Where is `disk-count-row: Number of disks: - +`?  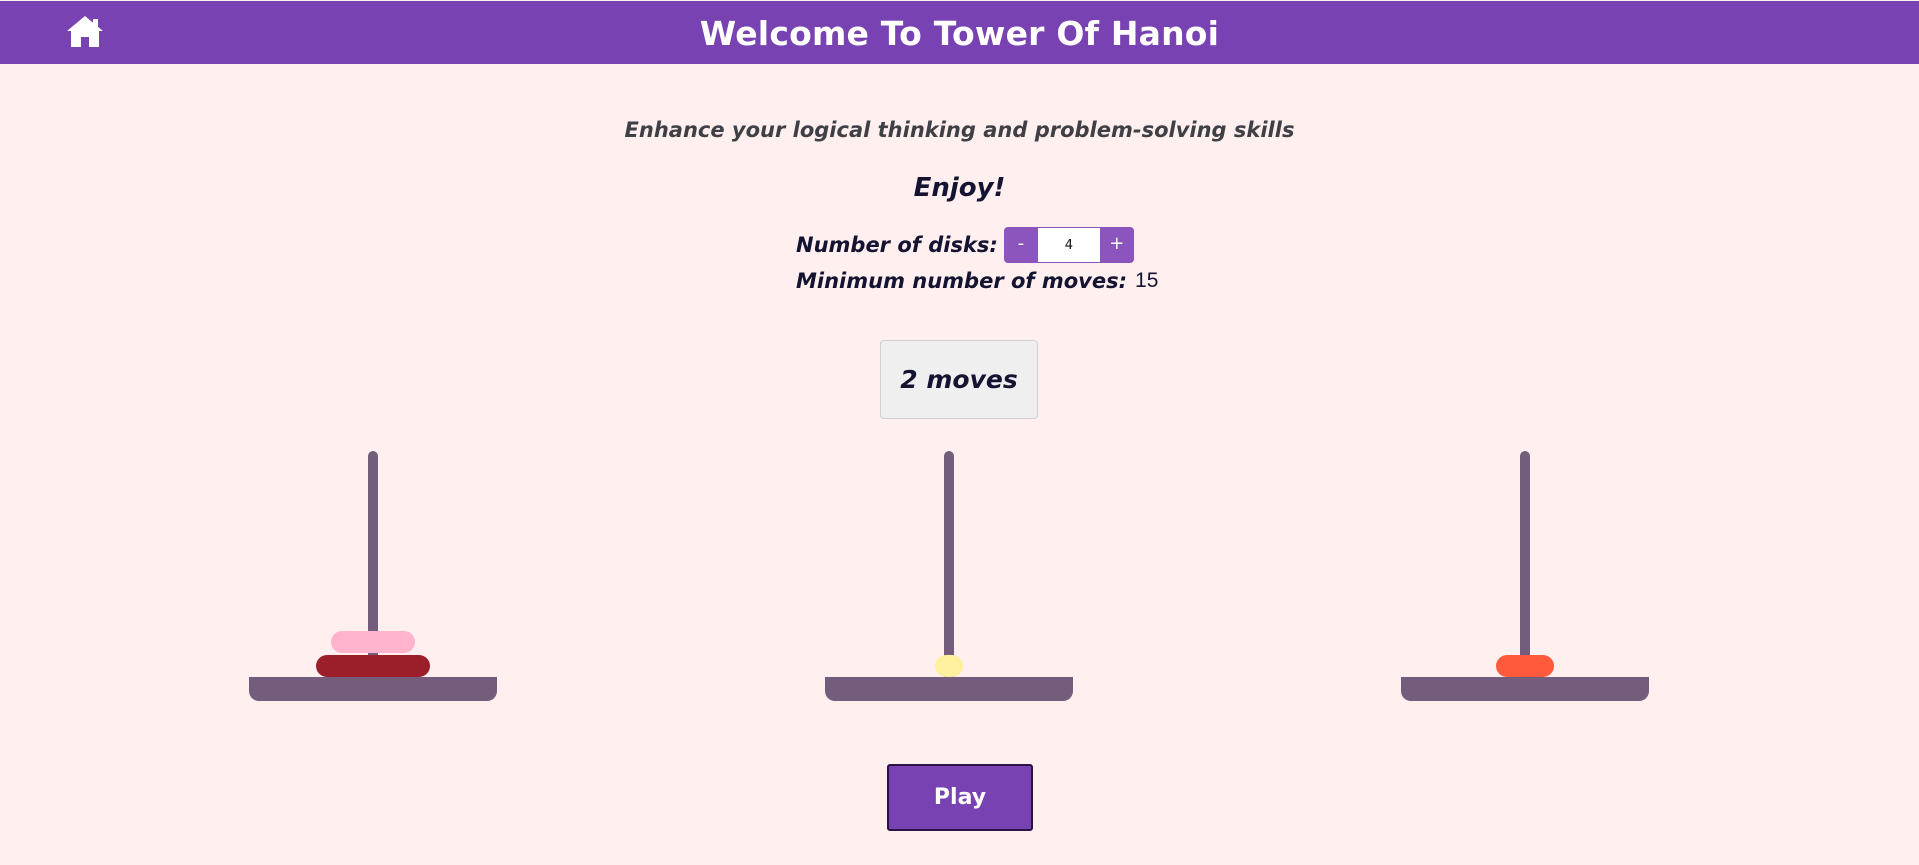 disk-count-row: Number of disks: - + is located at coordinates (965, 245).